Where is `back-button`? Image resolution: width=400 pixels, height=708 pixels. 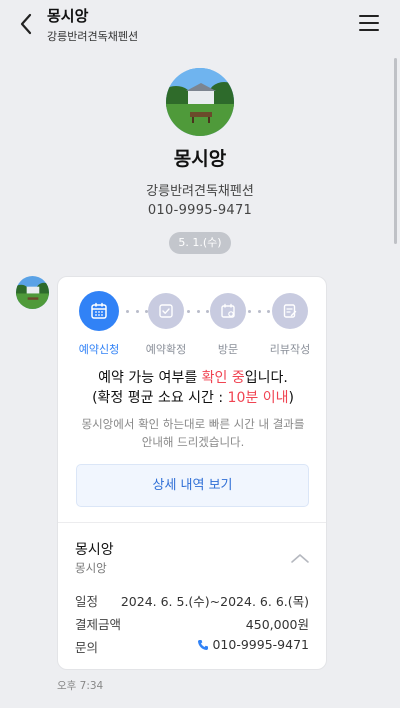 back-button is located at coordinates (26, 24).